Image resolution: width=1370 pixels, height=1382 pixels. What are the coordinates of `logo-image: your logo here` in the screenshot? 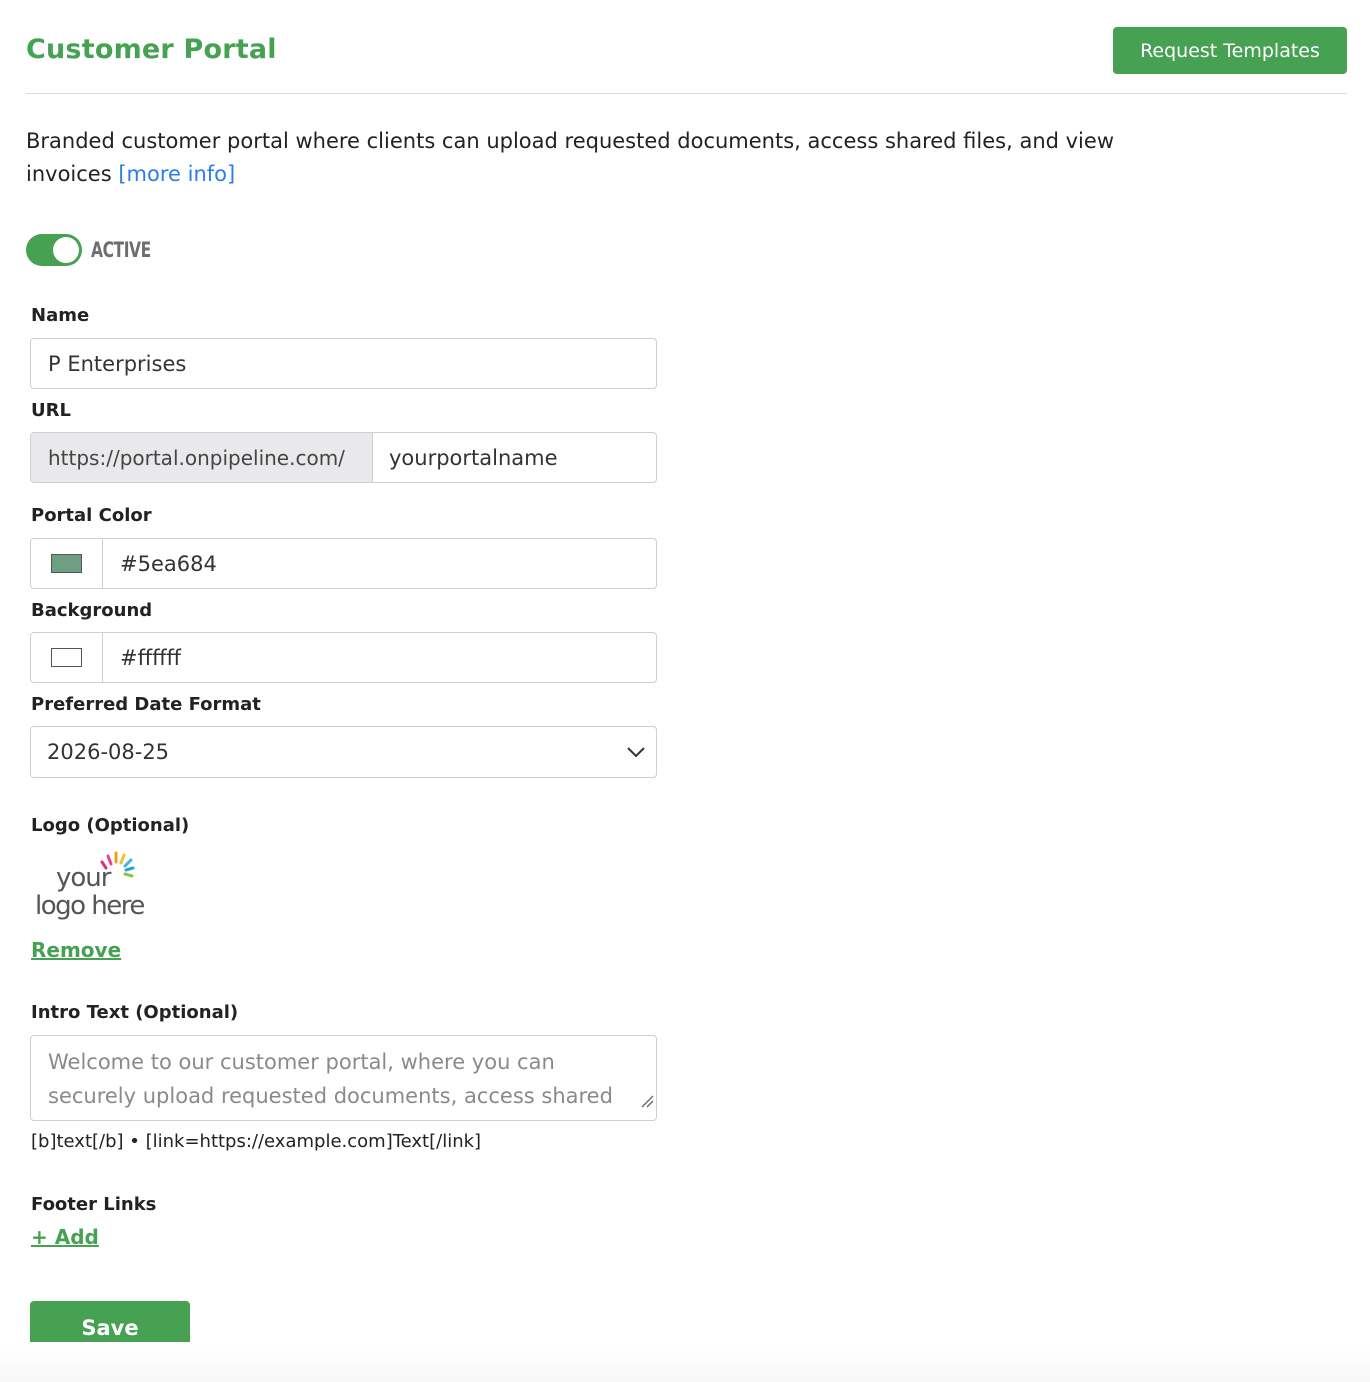 It's located at (97, 888).